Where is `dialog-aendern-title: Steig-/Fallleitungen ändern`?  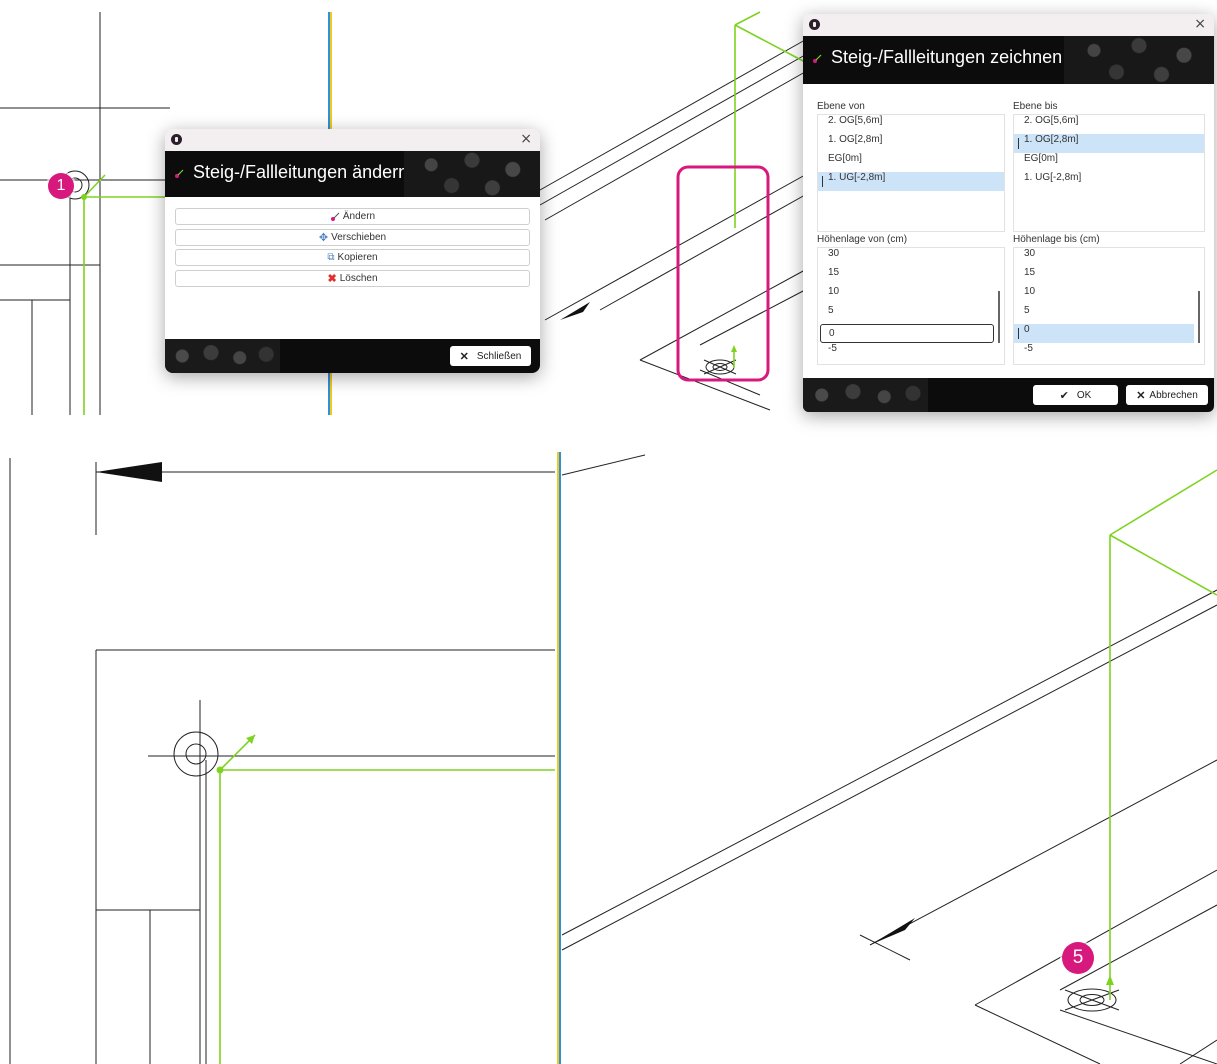
dialog-aendern-title: Steig-/Fallleitungen ändern is located at coordinates (301, 172).